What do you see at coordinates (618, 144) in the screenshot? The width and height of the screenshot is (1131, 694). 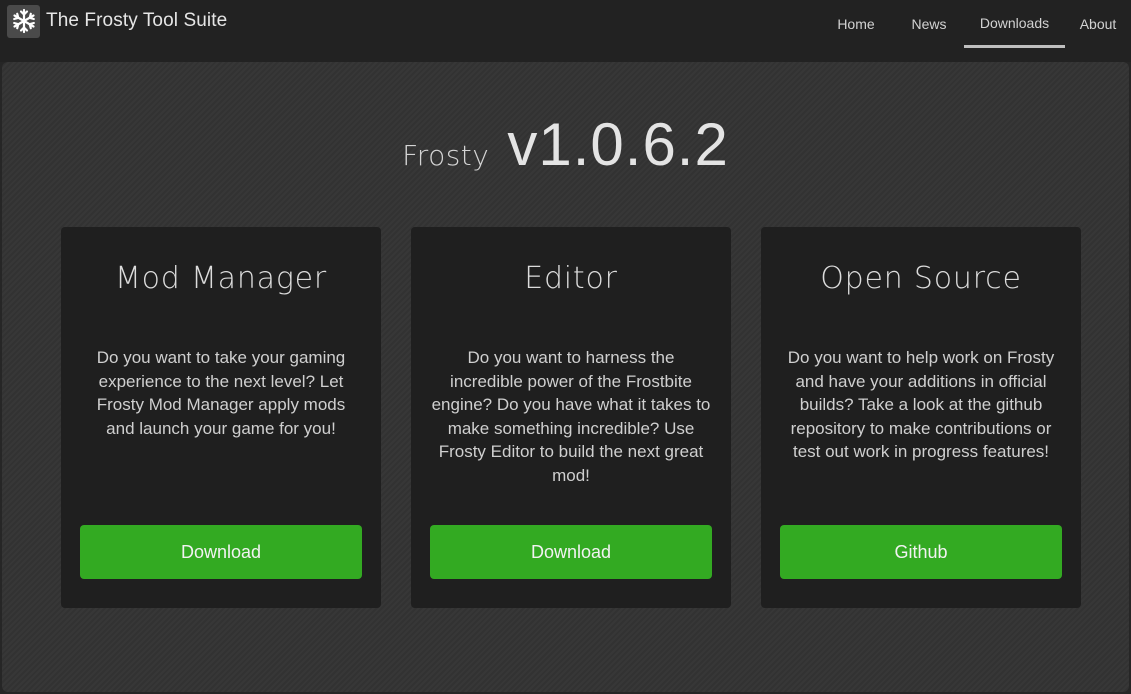 I see `version-number: v1.0.6.2` at bounding box center [618, 144].